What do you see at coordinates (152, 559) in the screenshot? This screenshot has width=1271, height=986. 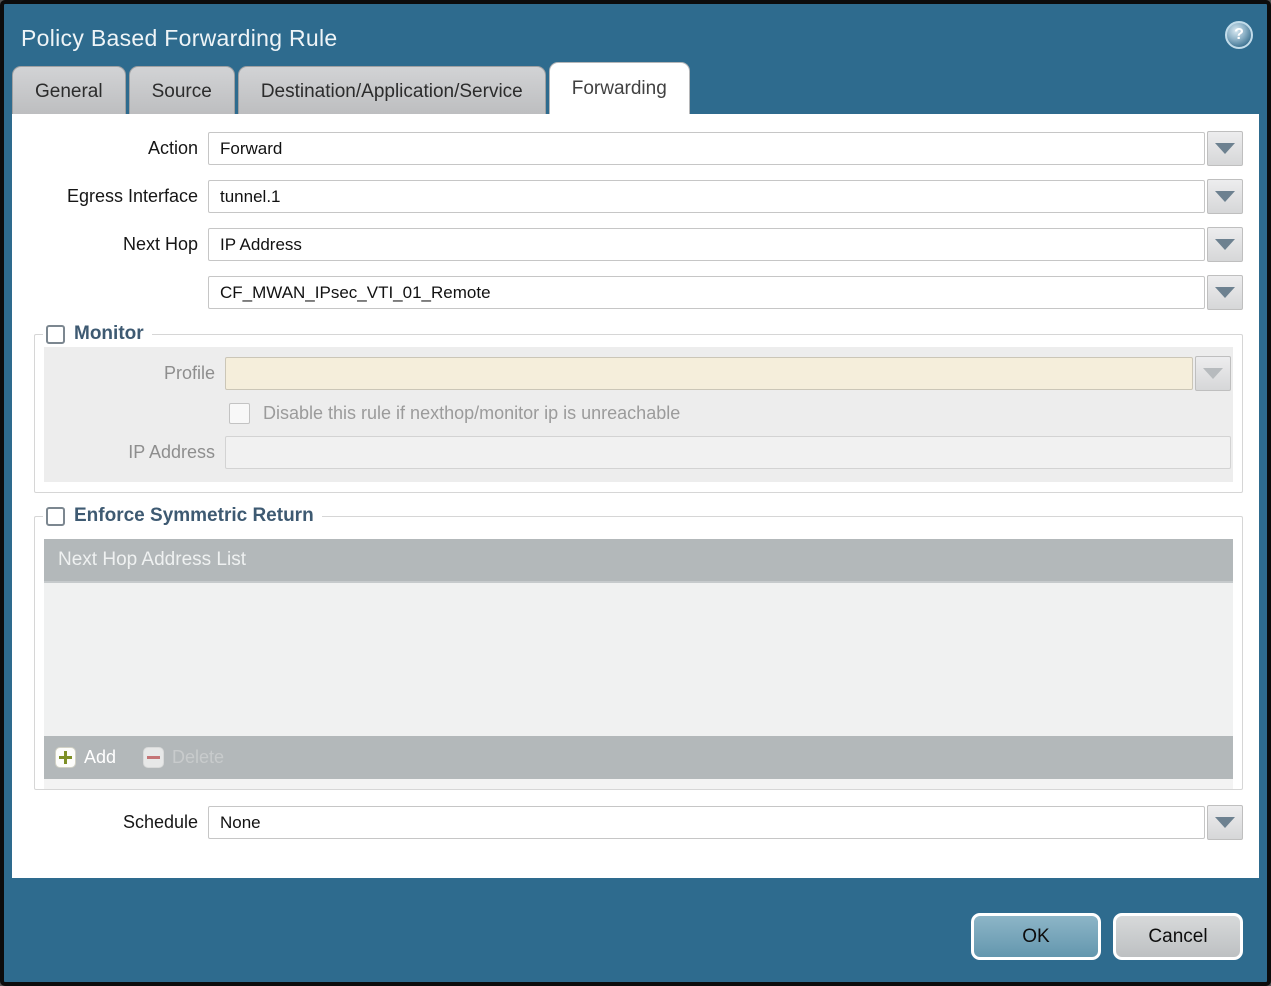 I see `table-header-label: Next Hop Address List` at bounding box center [152, 559].